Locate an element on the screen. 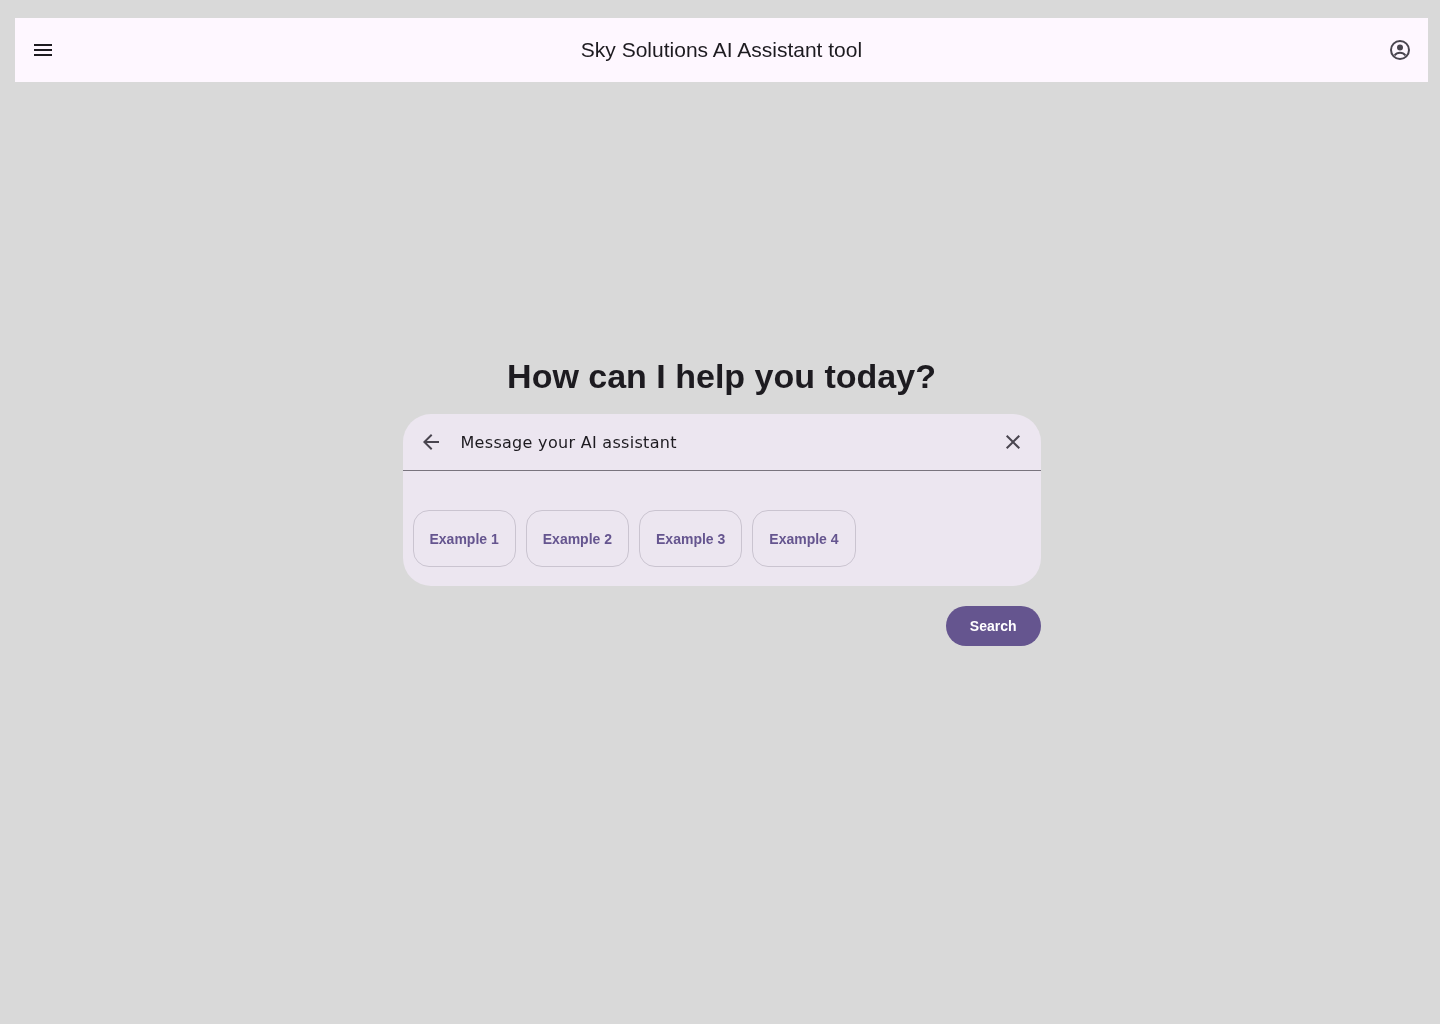 Image resolution: width=1440 pixels, height=1024 pixels. app-title: Sky Solutions AI Assistant tool is located at coordinates (721, 50).